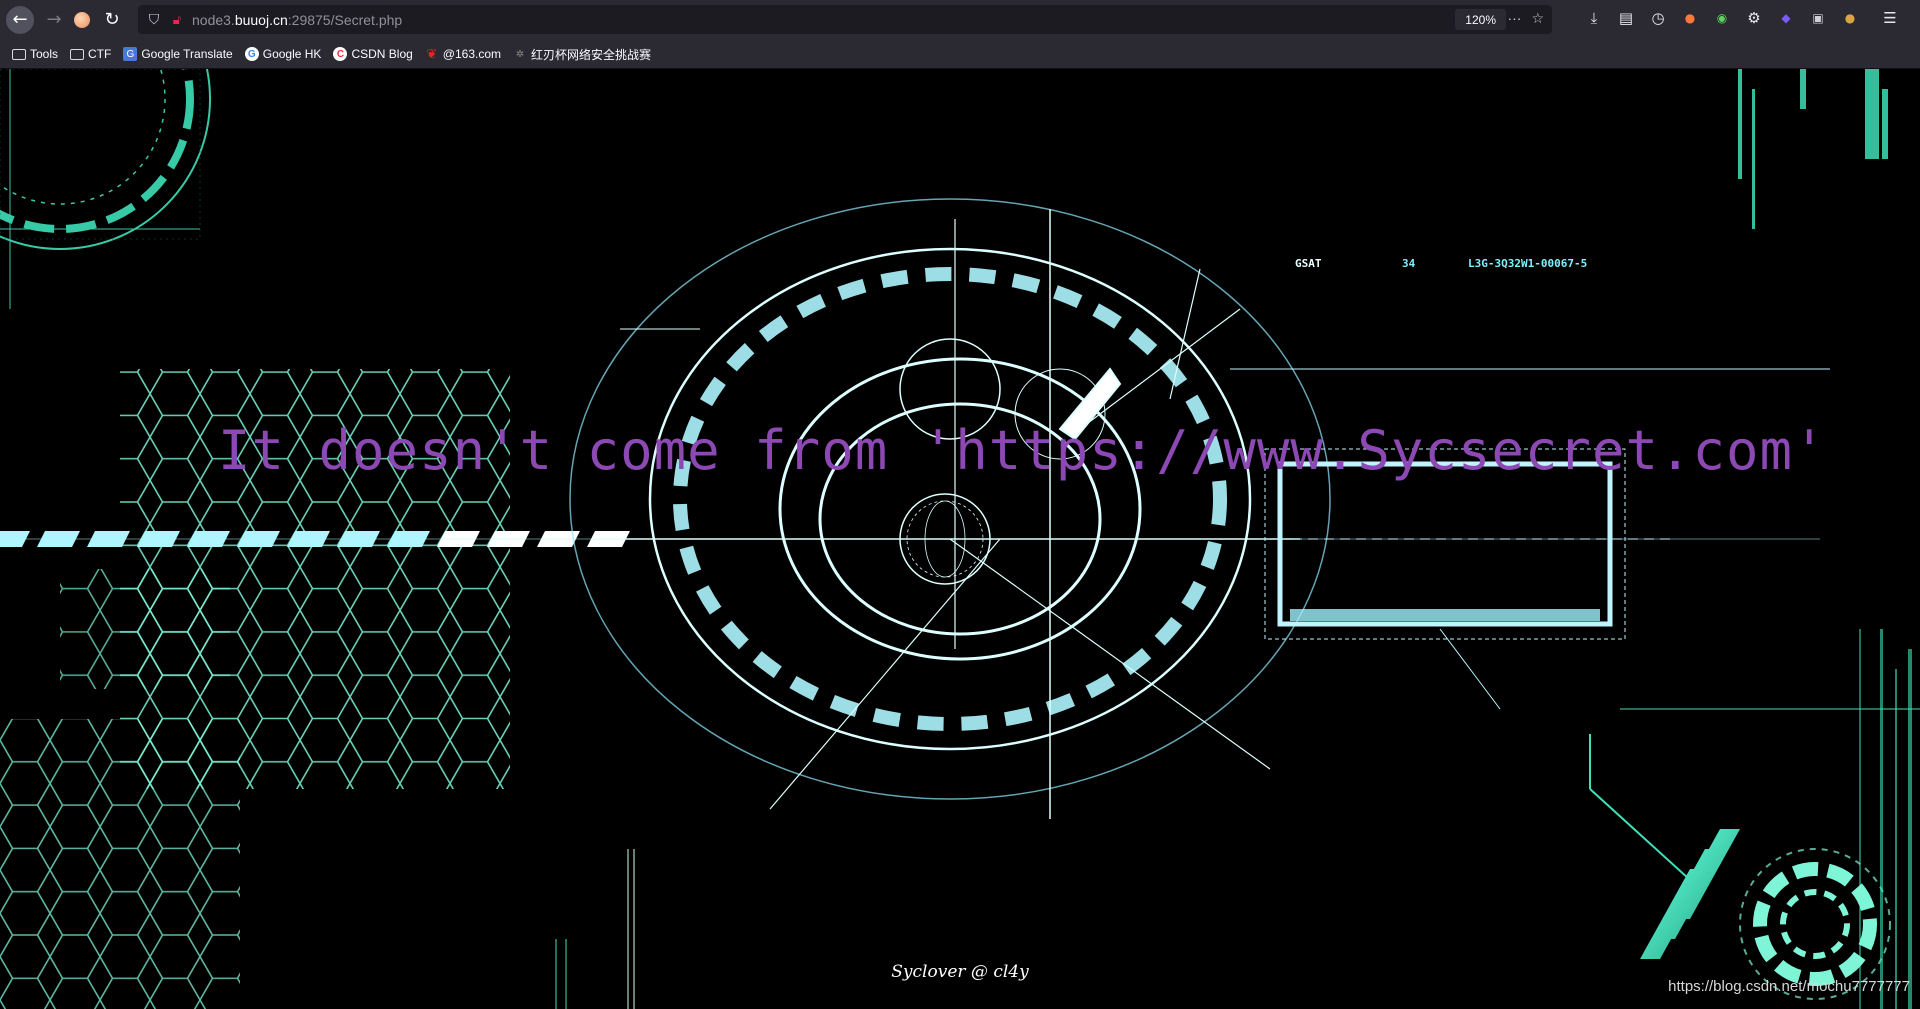 The image size is (1920, 1009). What do you see at coordinates (1409, 263) in the screenshot?
I see `hud-label-num: 34` at bounding box center [1409, 263].